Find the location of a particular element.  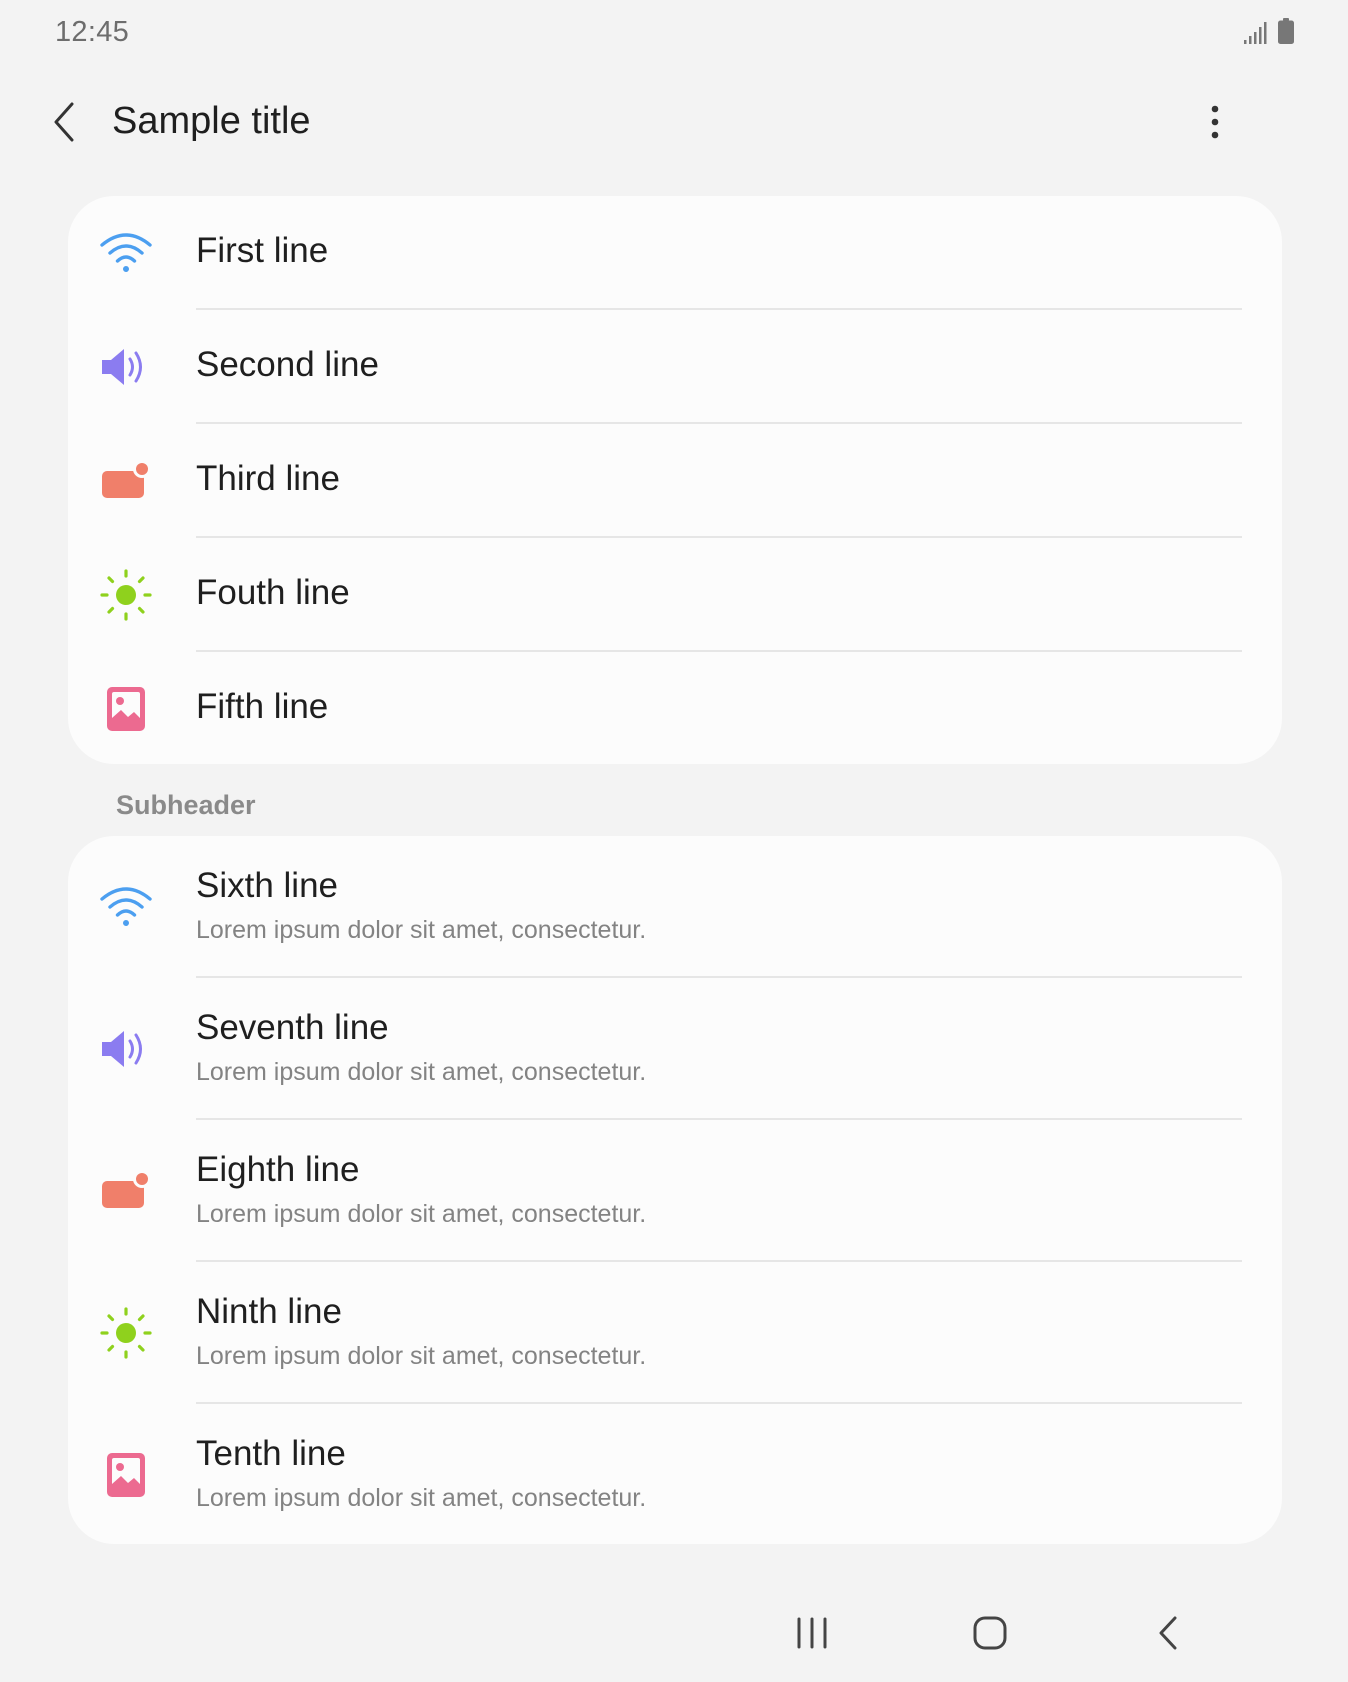

list-item-title: Third line is located at coordinates (268, 478).